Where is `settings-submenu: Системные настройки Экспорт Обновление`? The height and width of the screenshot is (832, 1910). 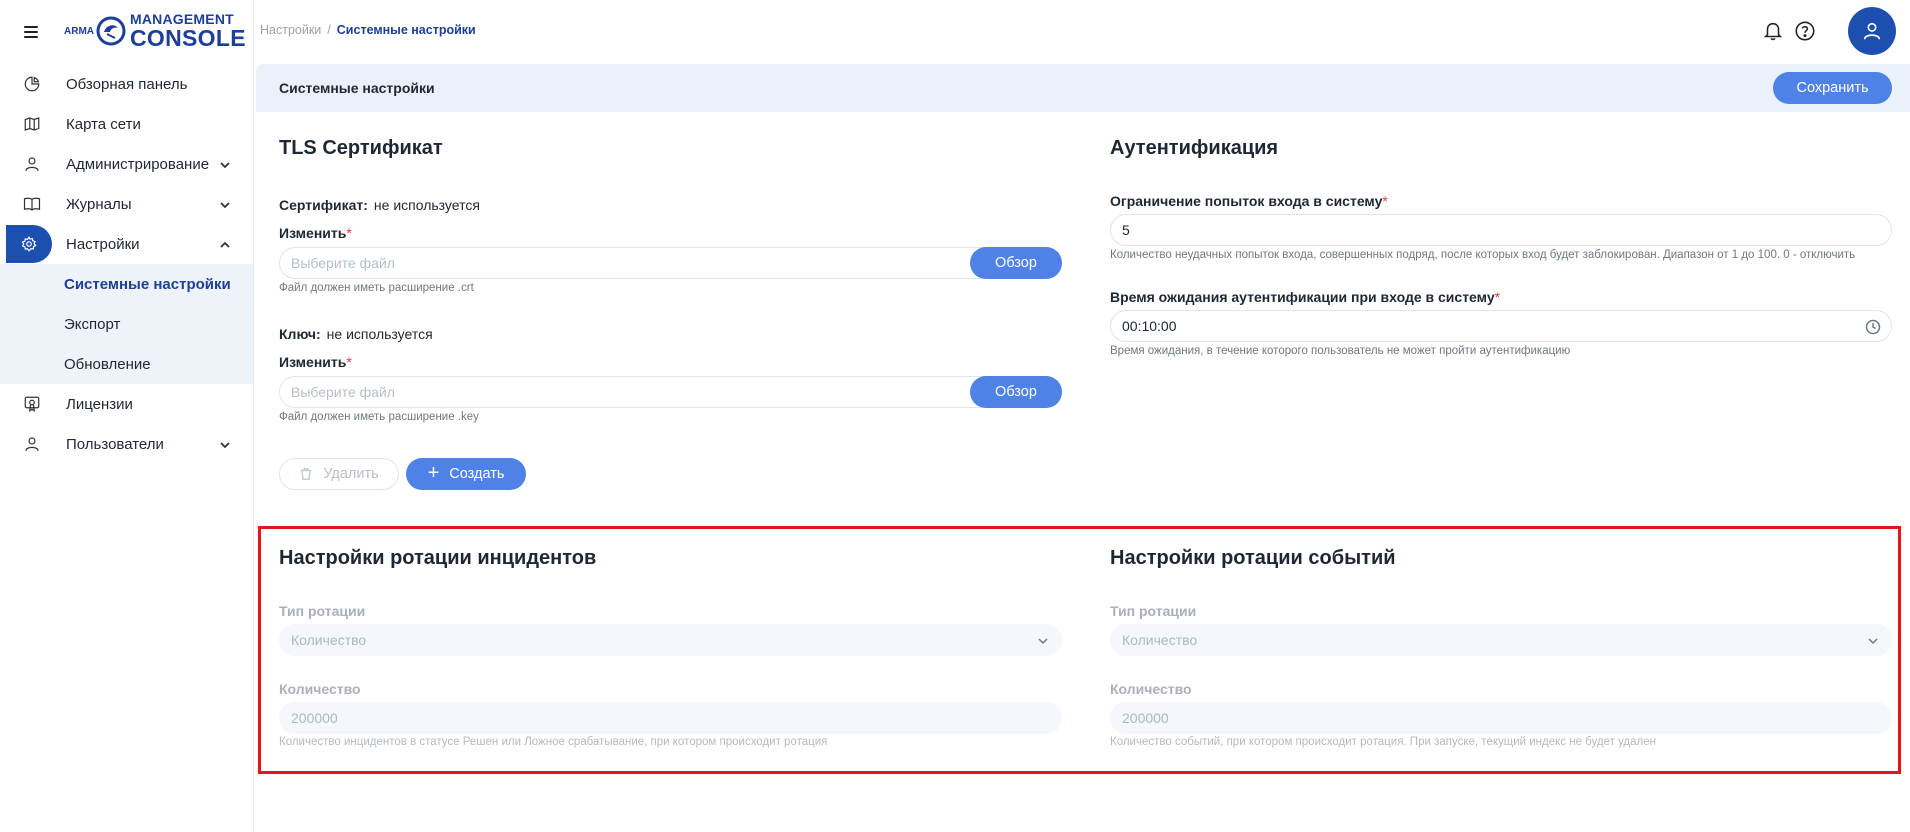
settings-submenu: Системные настройки Экспорт Обновление is located at coordinates (126, 324).